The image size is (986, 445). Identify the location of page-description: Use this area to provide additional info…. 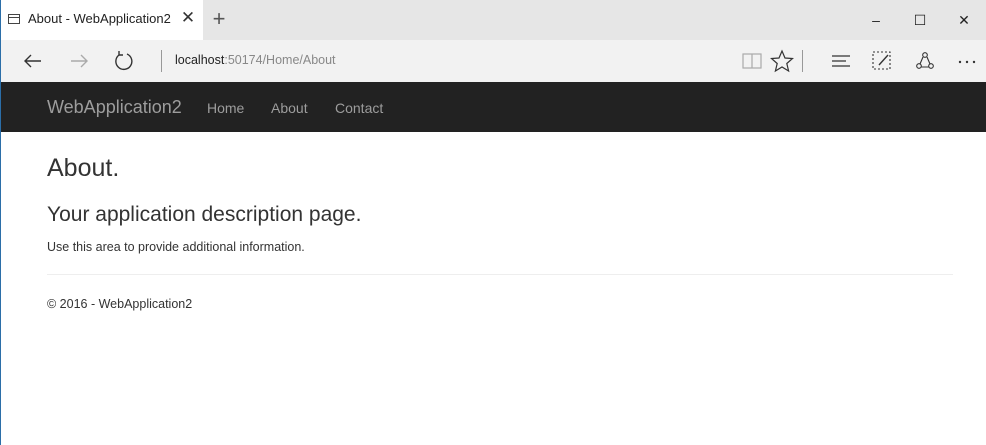
(176, 247).